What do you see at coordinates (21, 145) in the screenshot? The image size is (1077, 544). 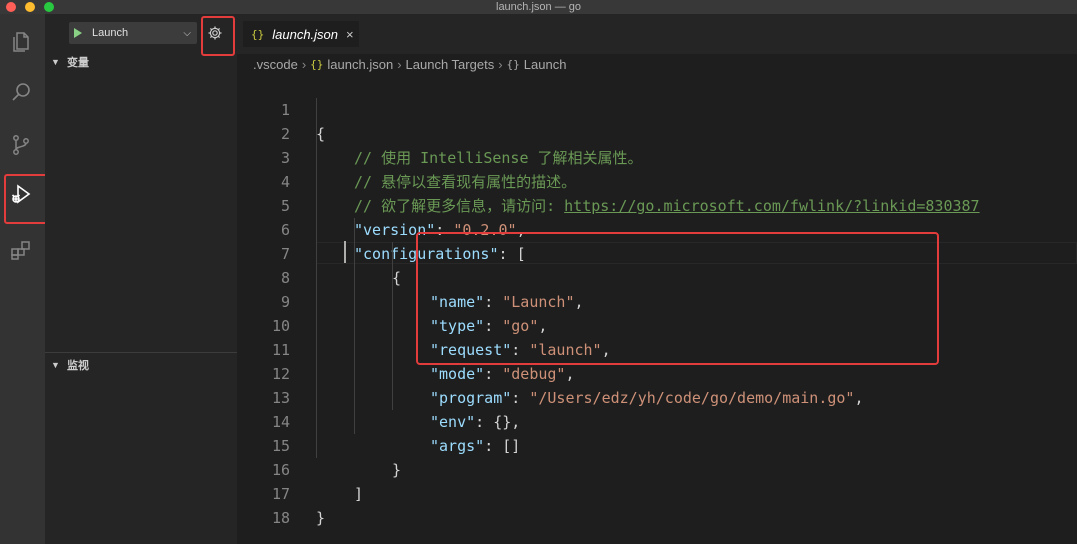 I see `source-control-icon` at bounding box center [21, 145].